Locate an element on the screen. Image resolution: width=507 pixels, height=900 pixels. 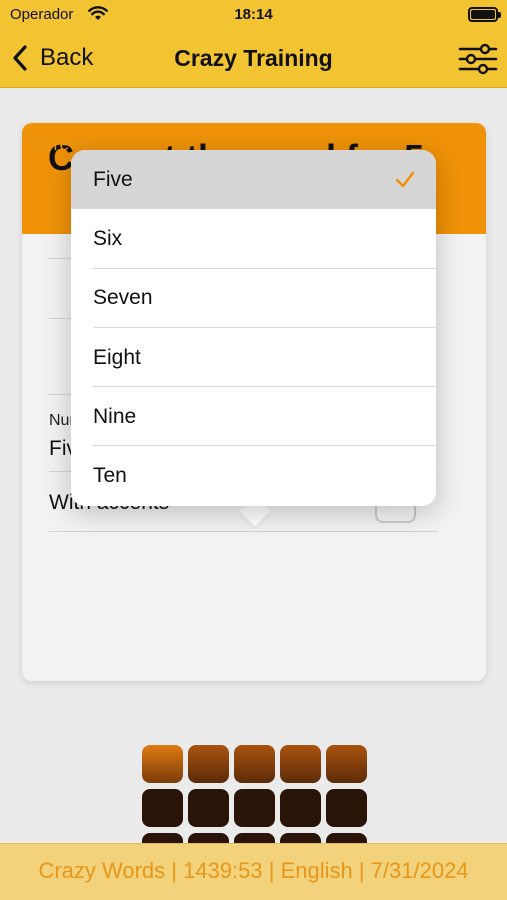
menu-item-ten: Ten is located at coordinates (253, 475).